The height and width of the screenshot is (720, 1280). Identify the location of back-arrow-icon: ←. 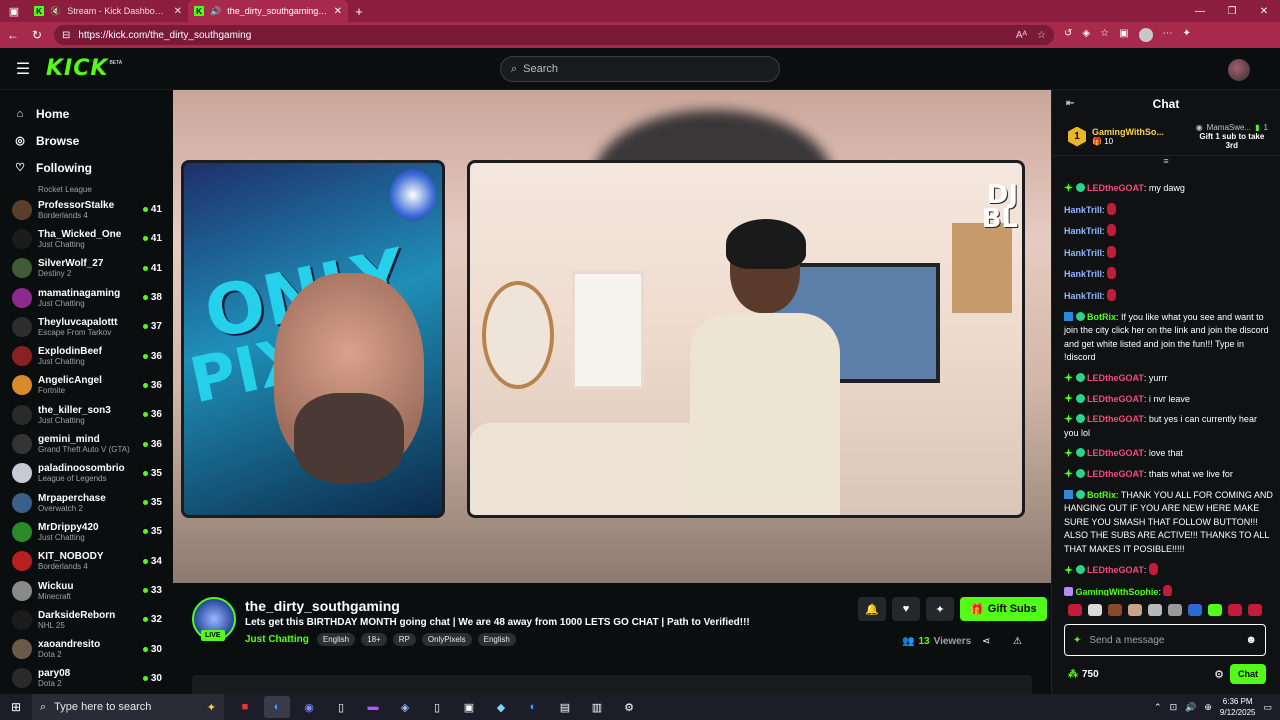
(13, 35).